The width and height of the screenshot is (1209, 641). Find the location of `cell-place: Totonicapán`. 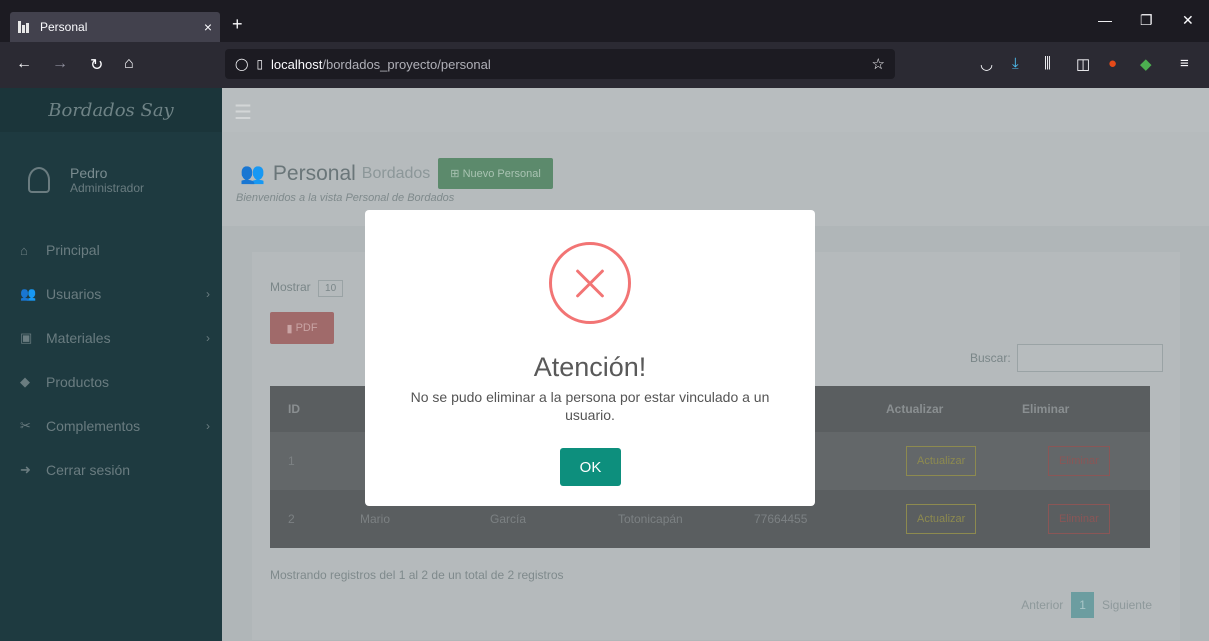

cell-place: Totonicapán is located at coordinates (650, 519).